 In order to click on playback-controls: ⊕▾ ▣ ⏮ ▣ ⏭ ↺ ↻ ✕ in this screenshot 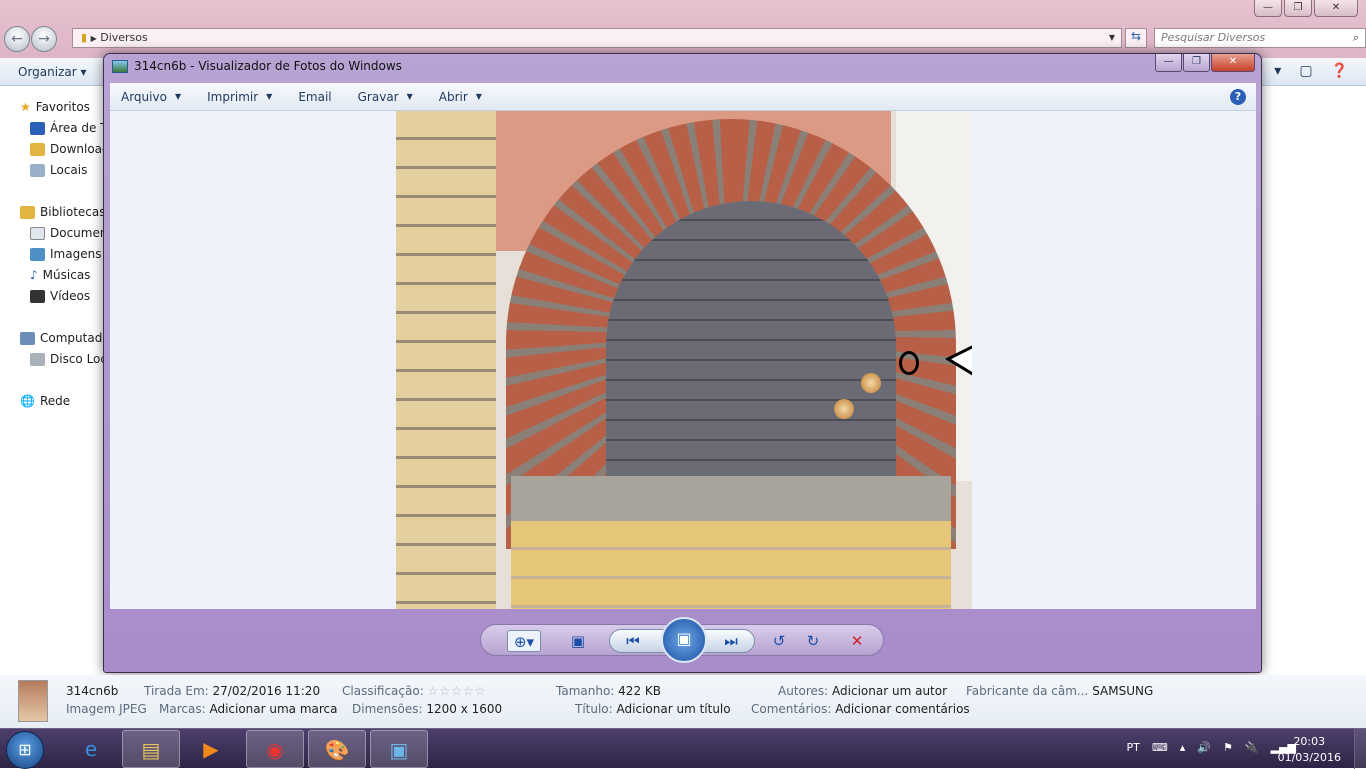, I will do `click(682, 640)`.